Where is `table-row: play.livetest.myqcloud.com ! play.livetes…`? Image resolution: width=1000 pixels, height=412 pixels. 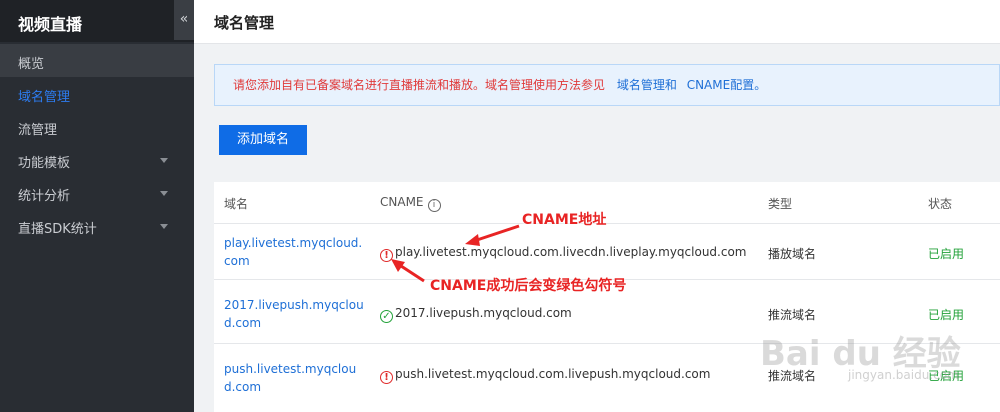
table-row: play.livetest.myqcloud.com ! play.livetes… is located at coordinates (607, 252).